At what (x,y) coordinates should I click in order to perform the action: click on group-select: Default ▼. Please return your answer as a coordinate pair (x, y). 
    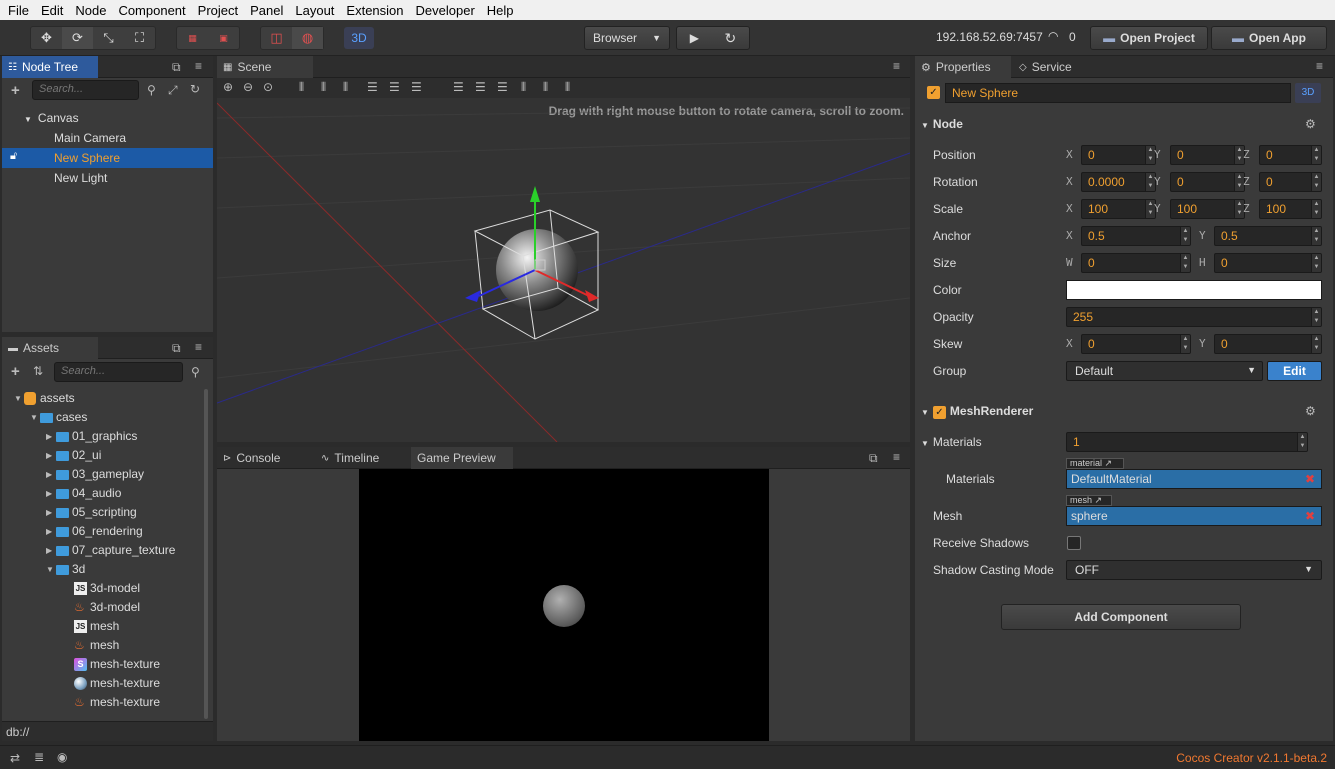
    Looking at the image, I should click on (1164, 371).